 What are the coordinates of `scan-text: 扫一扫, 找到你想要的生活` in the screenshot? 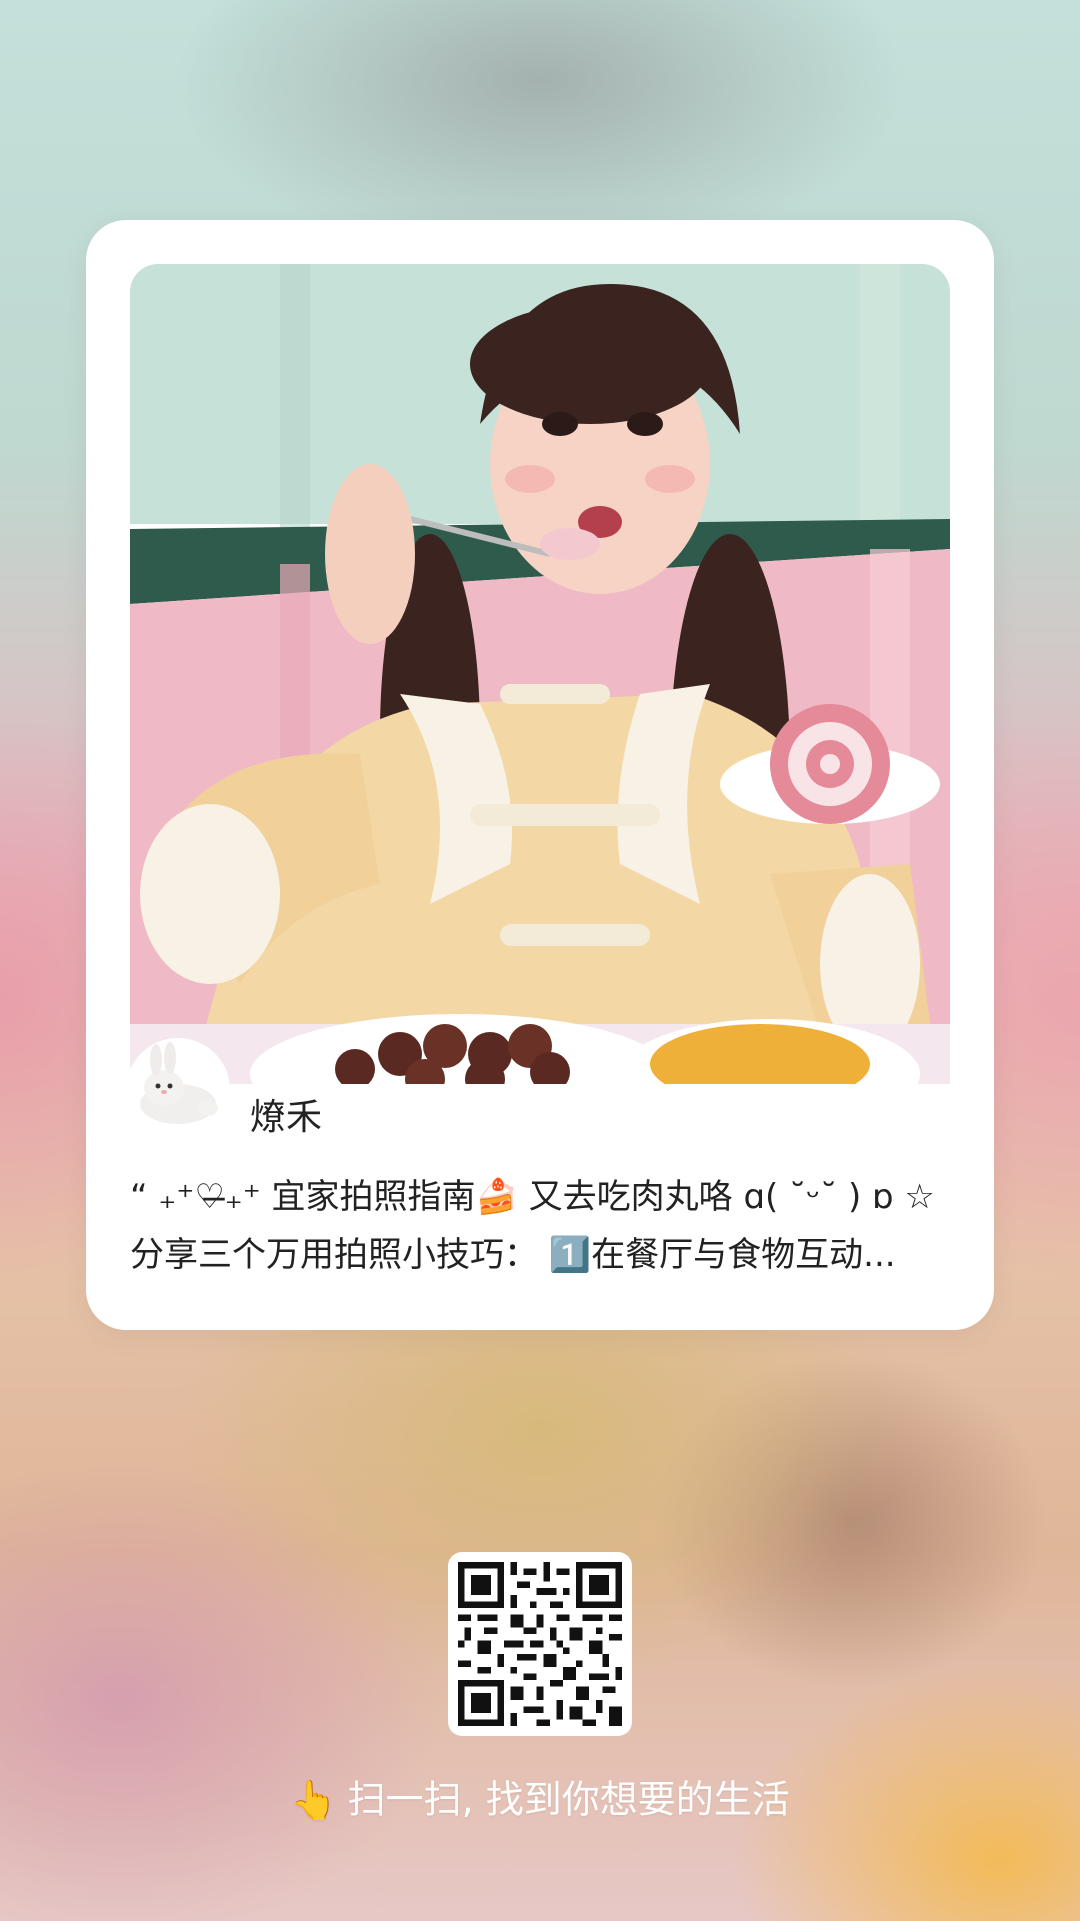 It's located at (568, 1799).